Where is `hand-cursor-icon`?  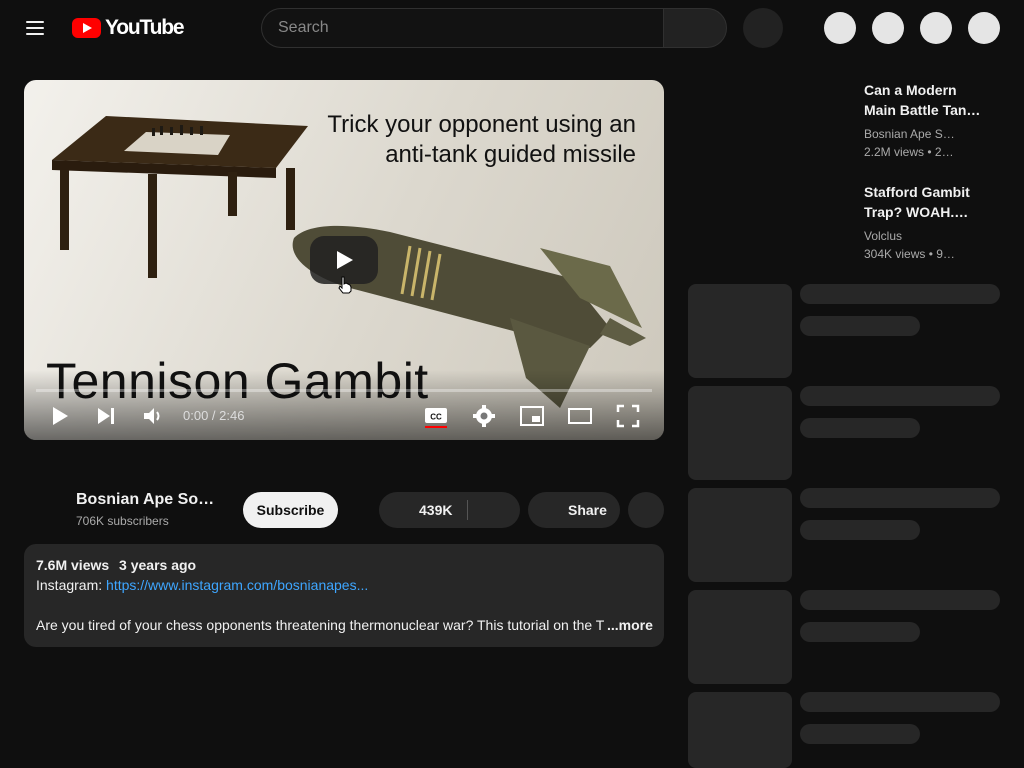 hand-cursor-icon is located at coordinates (345, 285).